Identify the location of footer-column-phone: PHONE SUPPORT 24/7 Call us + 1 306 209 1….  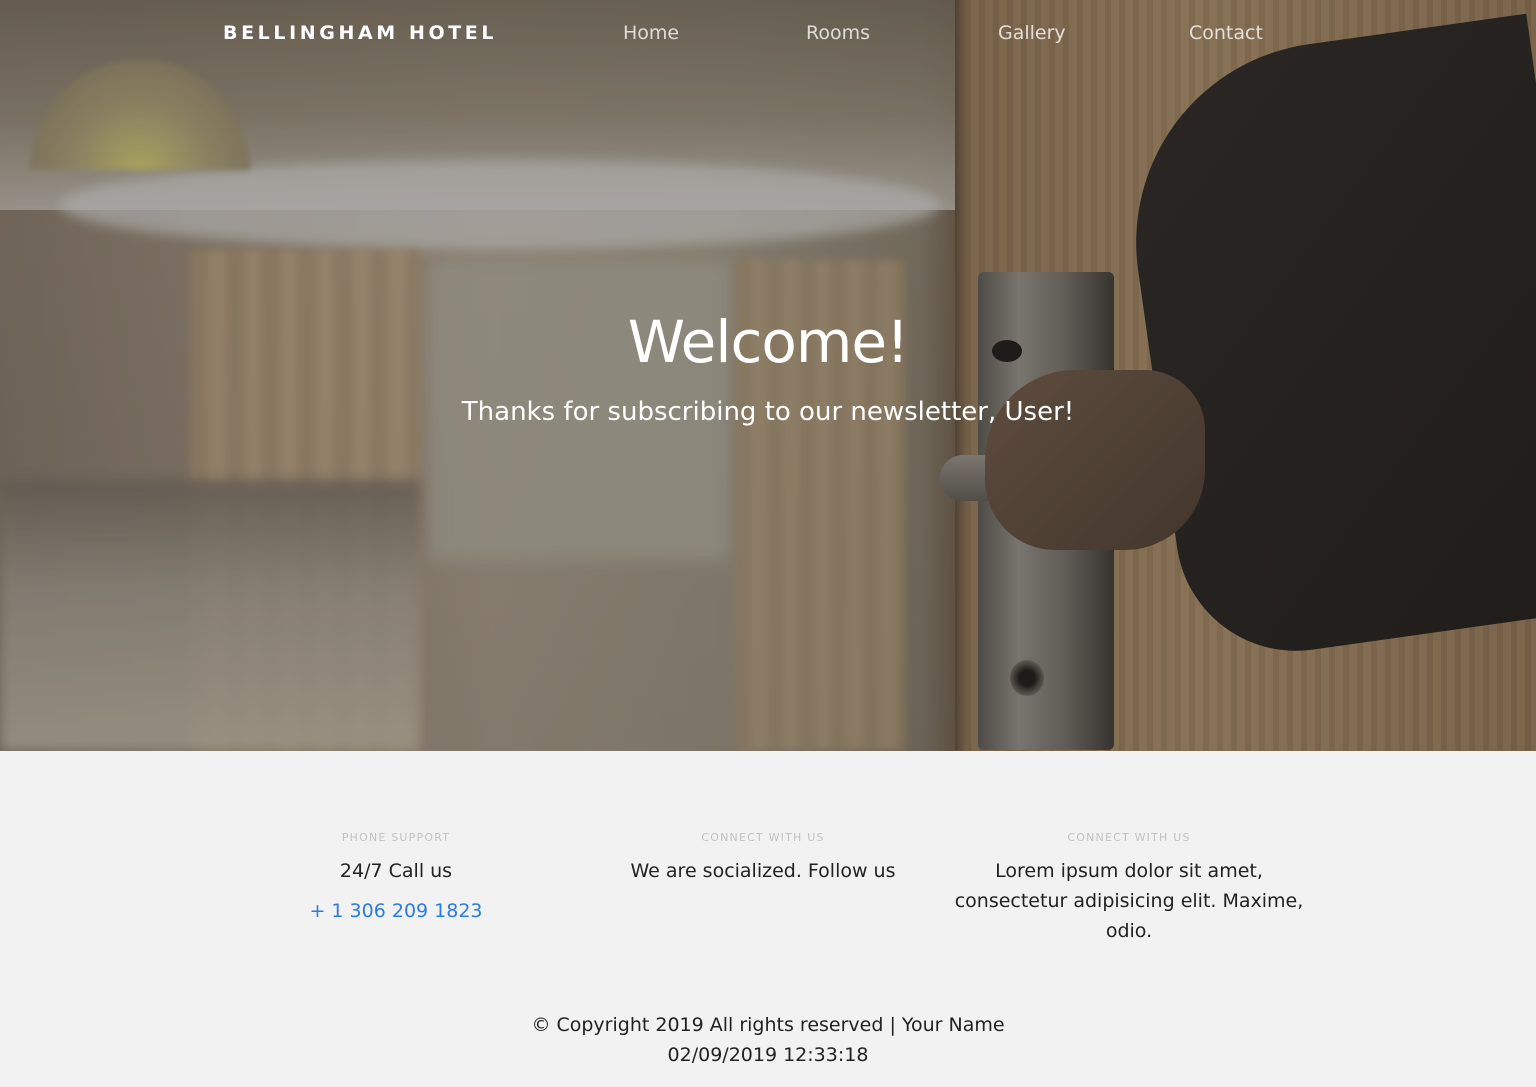
(396, 876).